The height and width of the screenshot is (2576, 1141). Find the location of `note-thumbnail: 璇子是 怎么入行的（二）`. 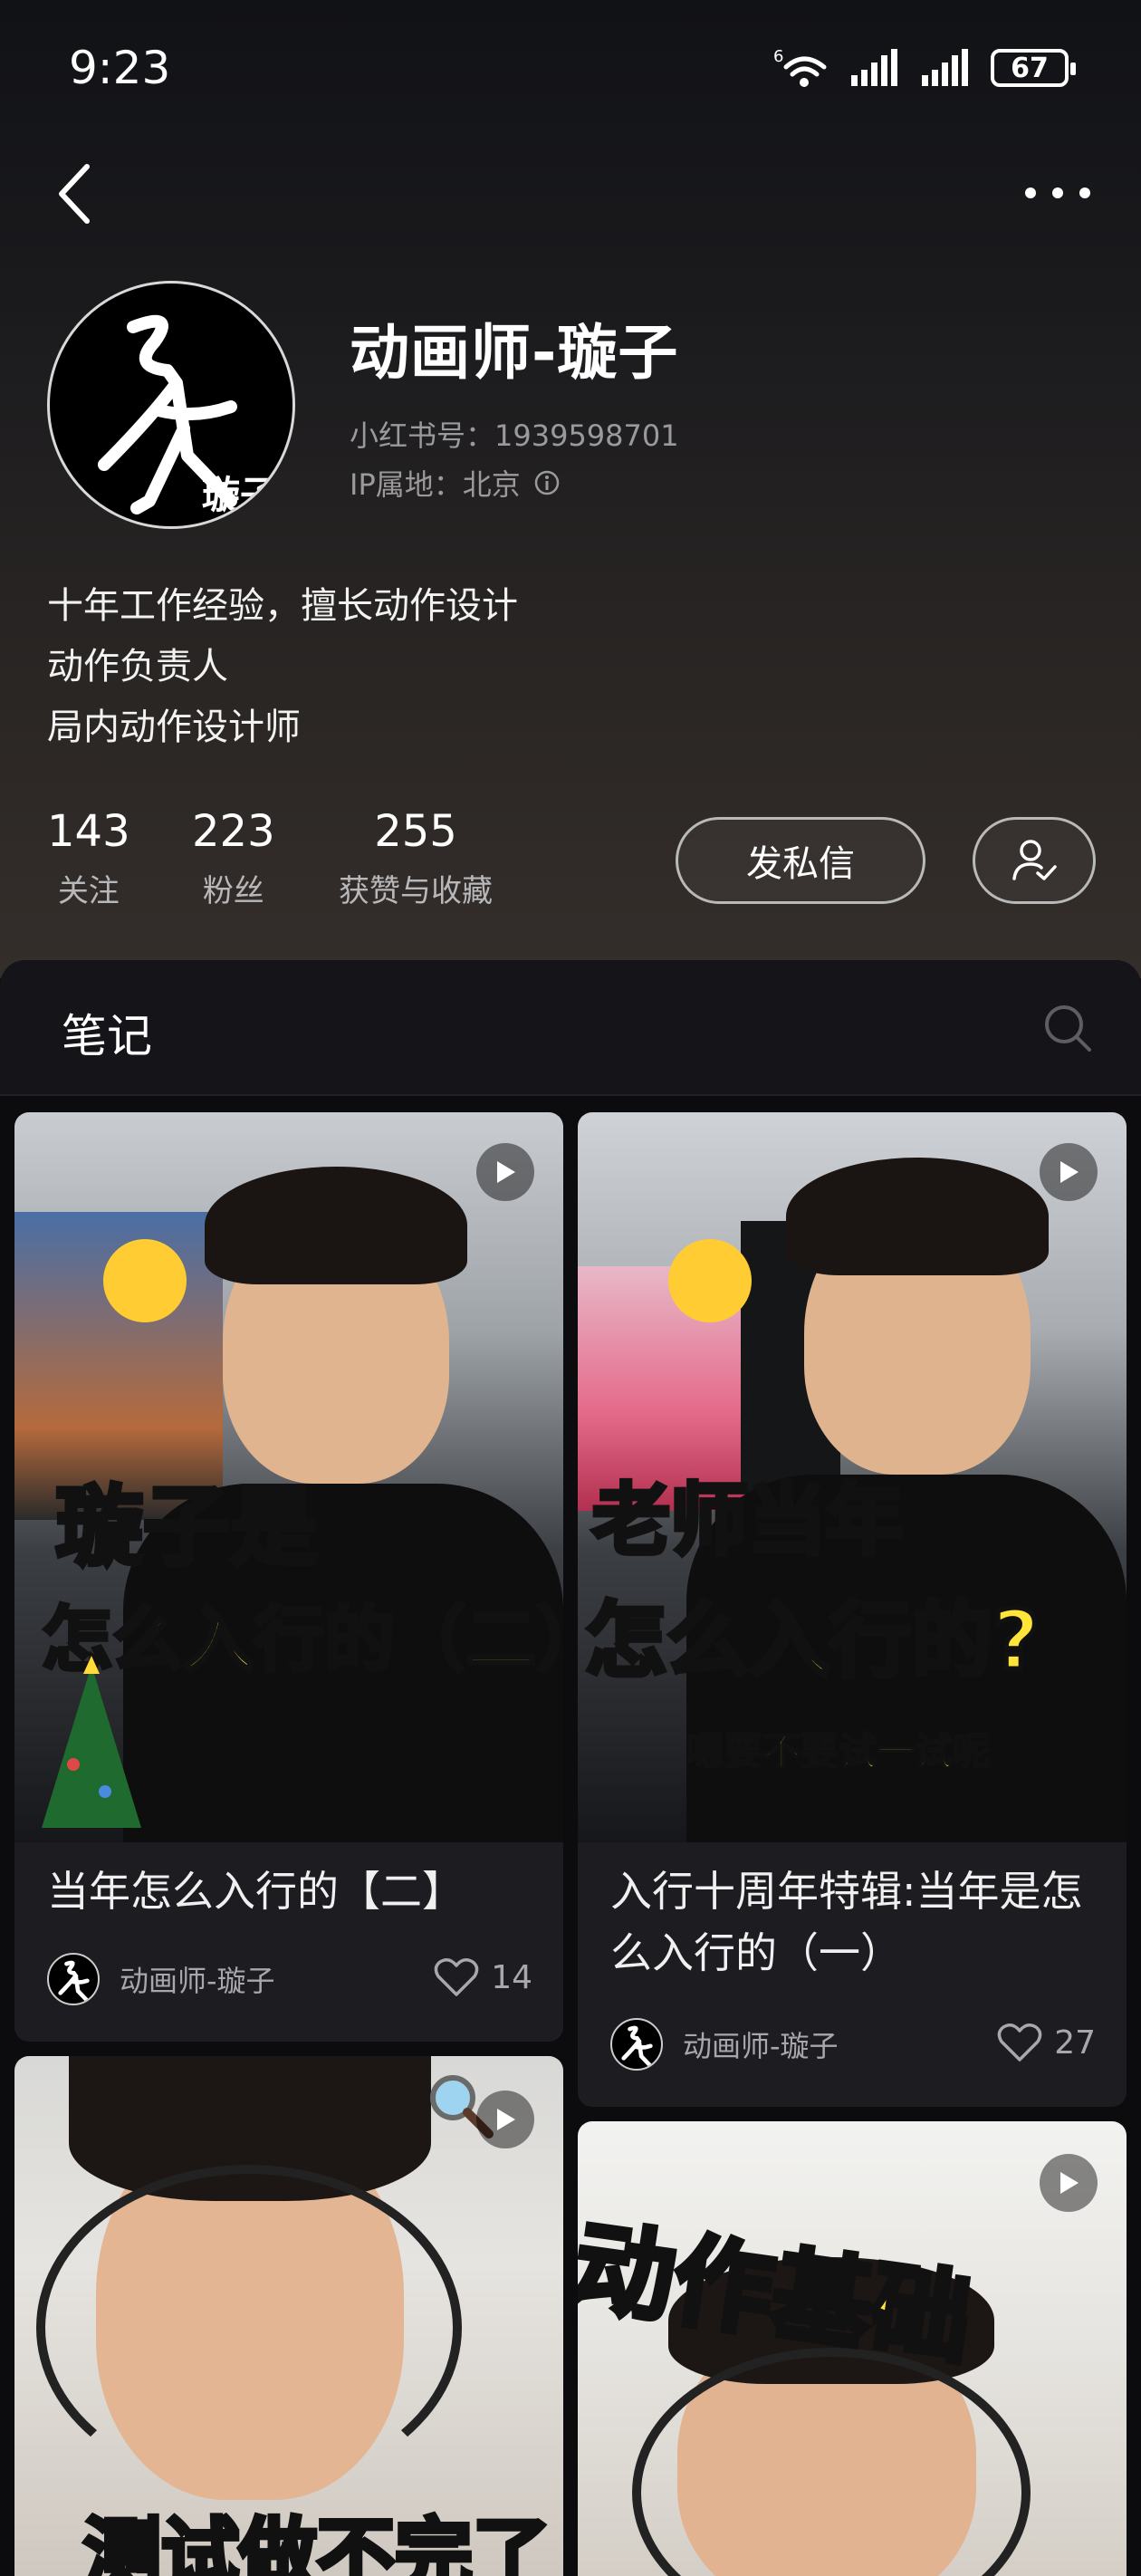

note-thumbnail: 璇子是 怎么入行的（二） is located at coordinates (288, 1477).